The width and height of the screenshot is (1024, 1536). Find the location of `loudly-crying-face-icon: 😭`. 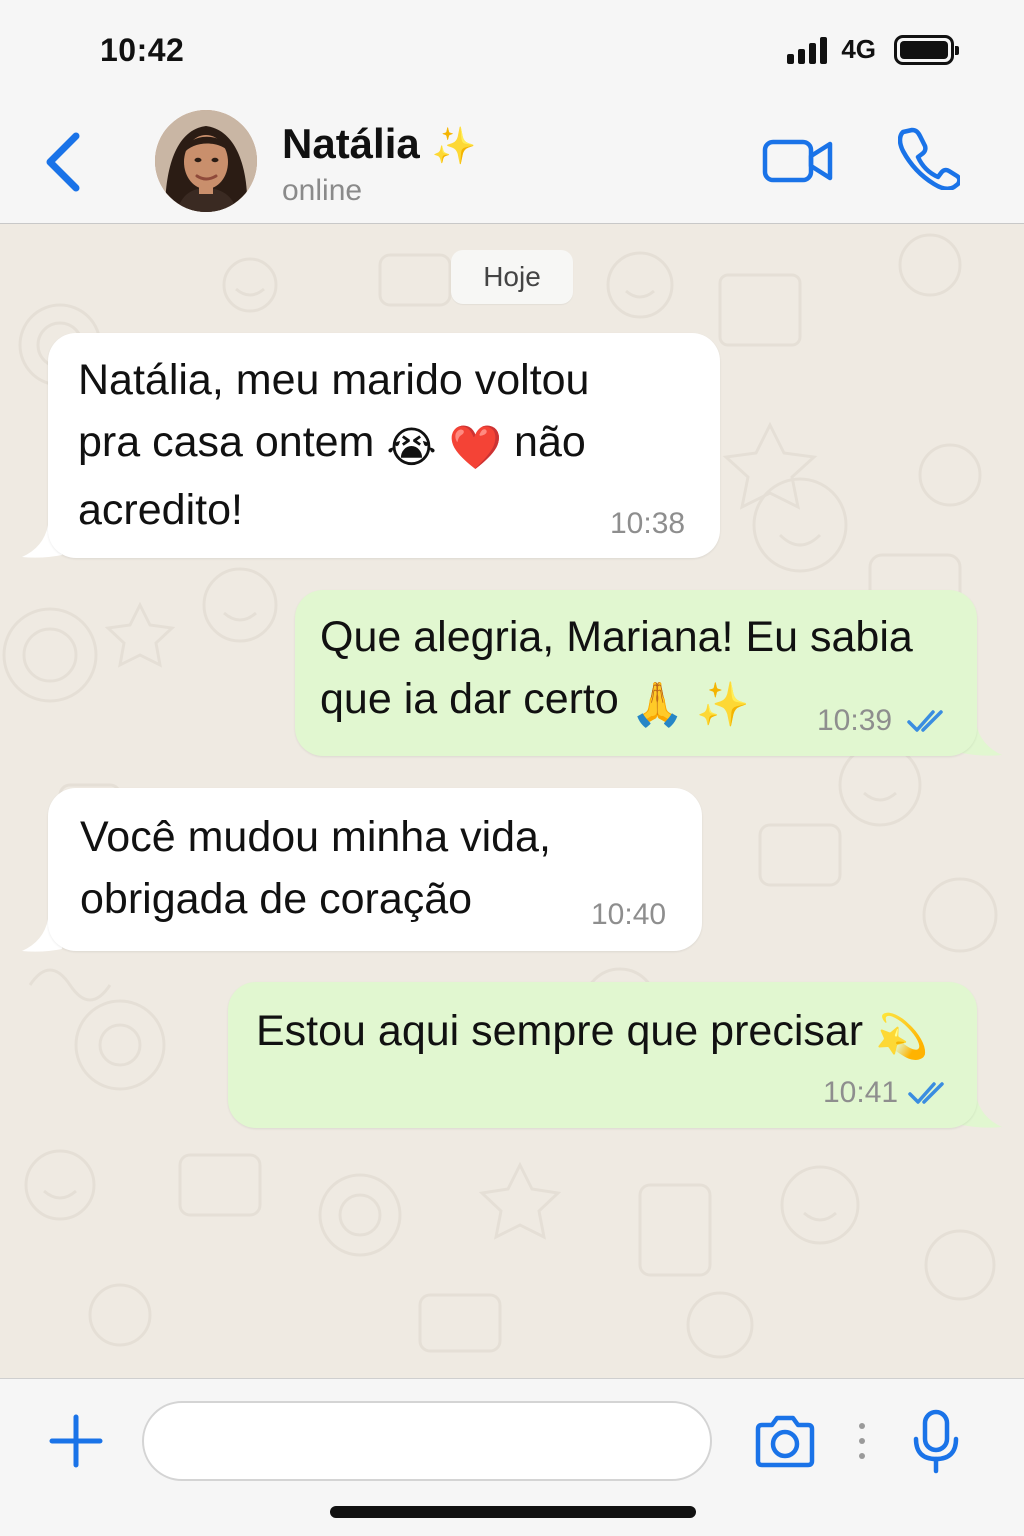

loudly-crying-face-icon: 😭 is located at coordinates (411, 448).